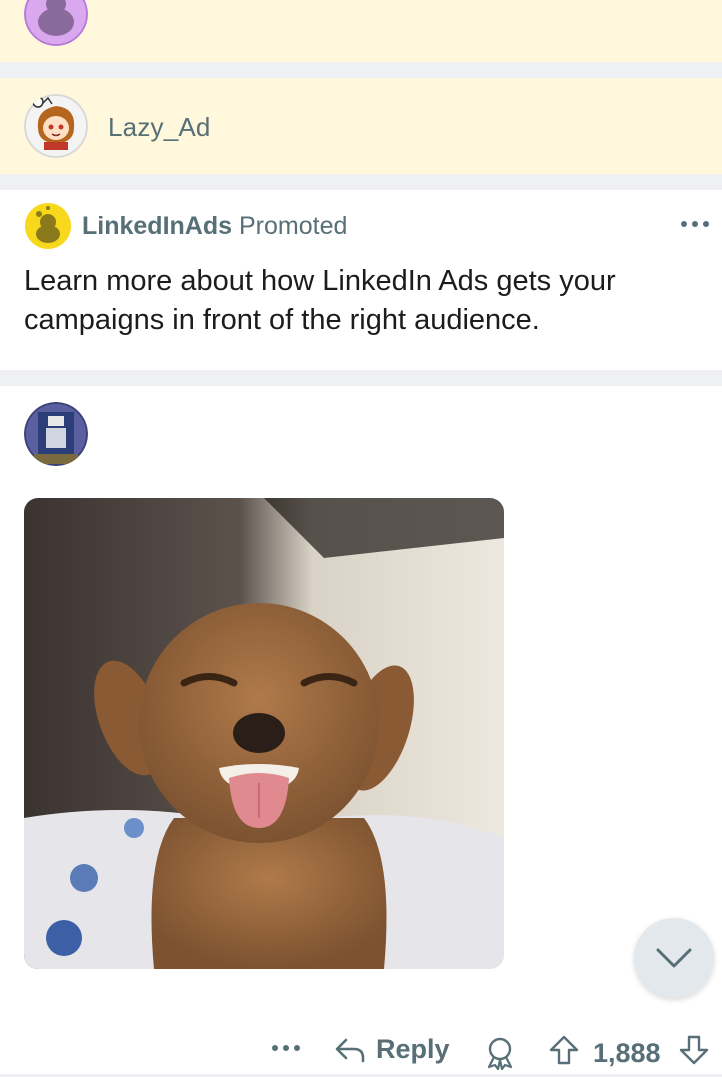 The height and width of the screenshot is (1077, 722). I want to click on purple-avatar, so click(56, 23).